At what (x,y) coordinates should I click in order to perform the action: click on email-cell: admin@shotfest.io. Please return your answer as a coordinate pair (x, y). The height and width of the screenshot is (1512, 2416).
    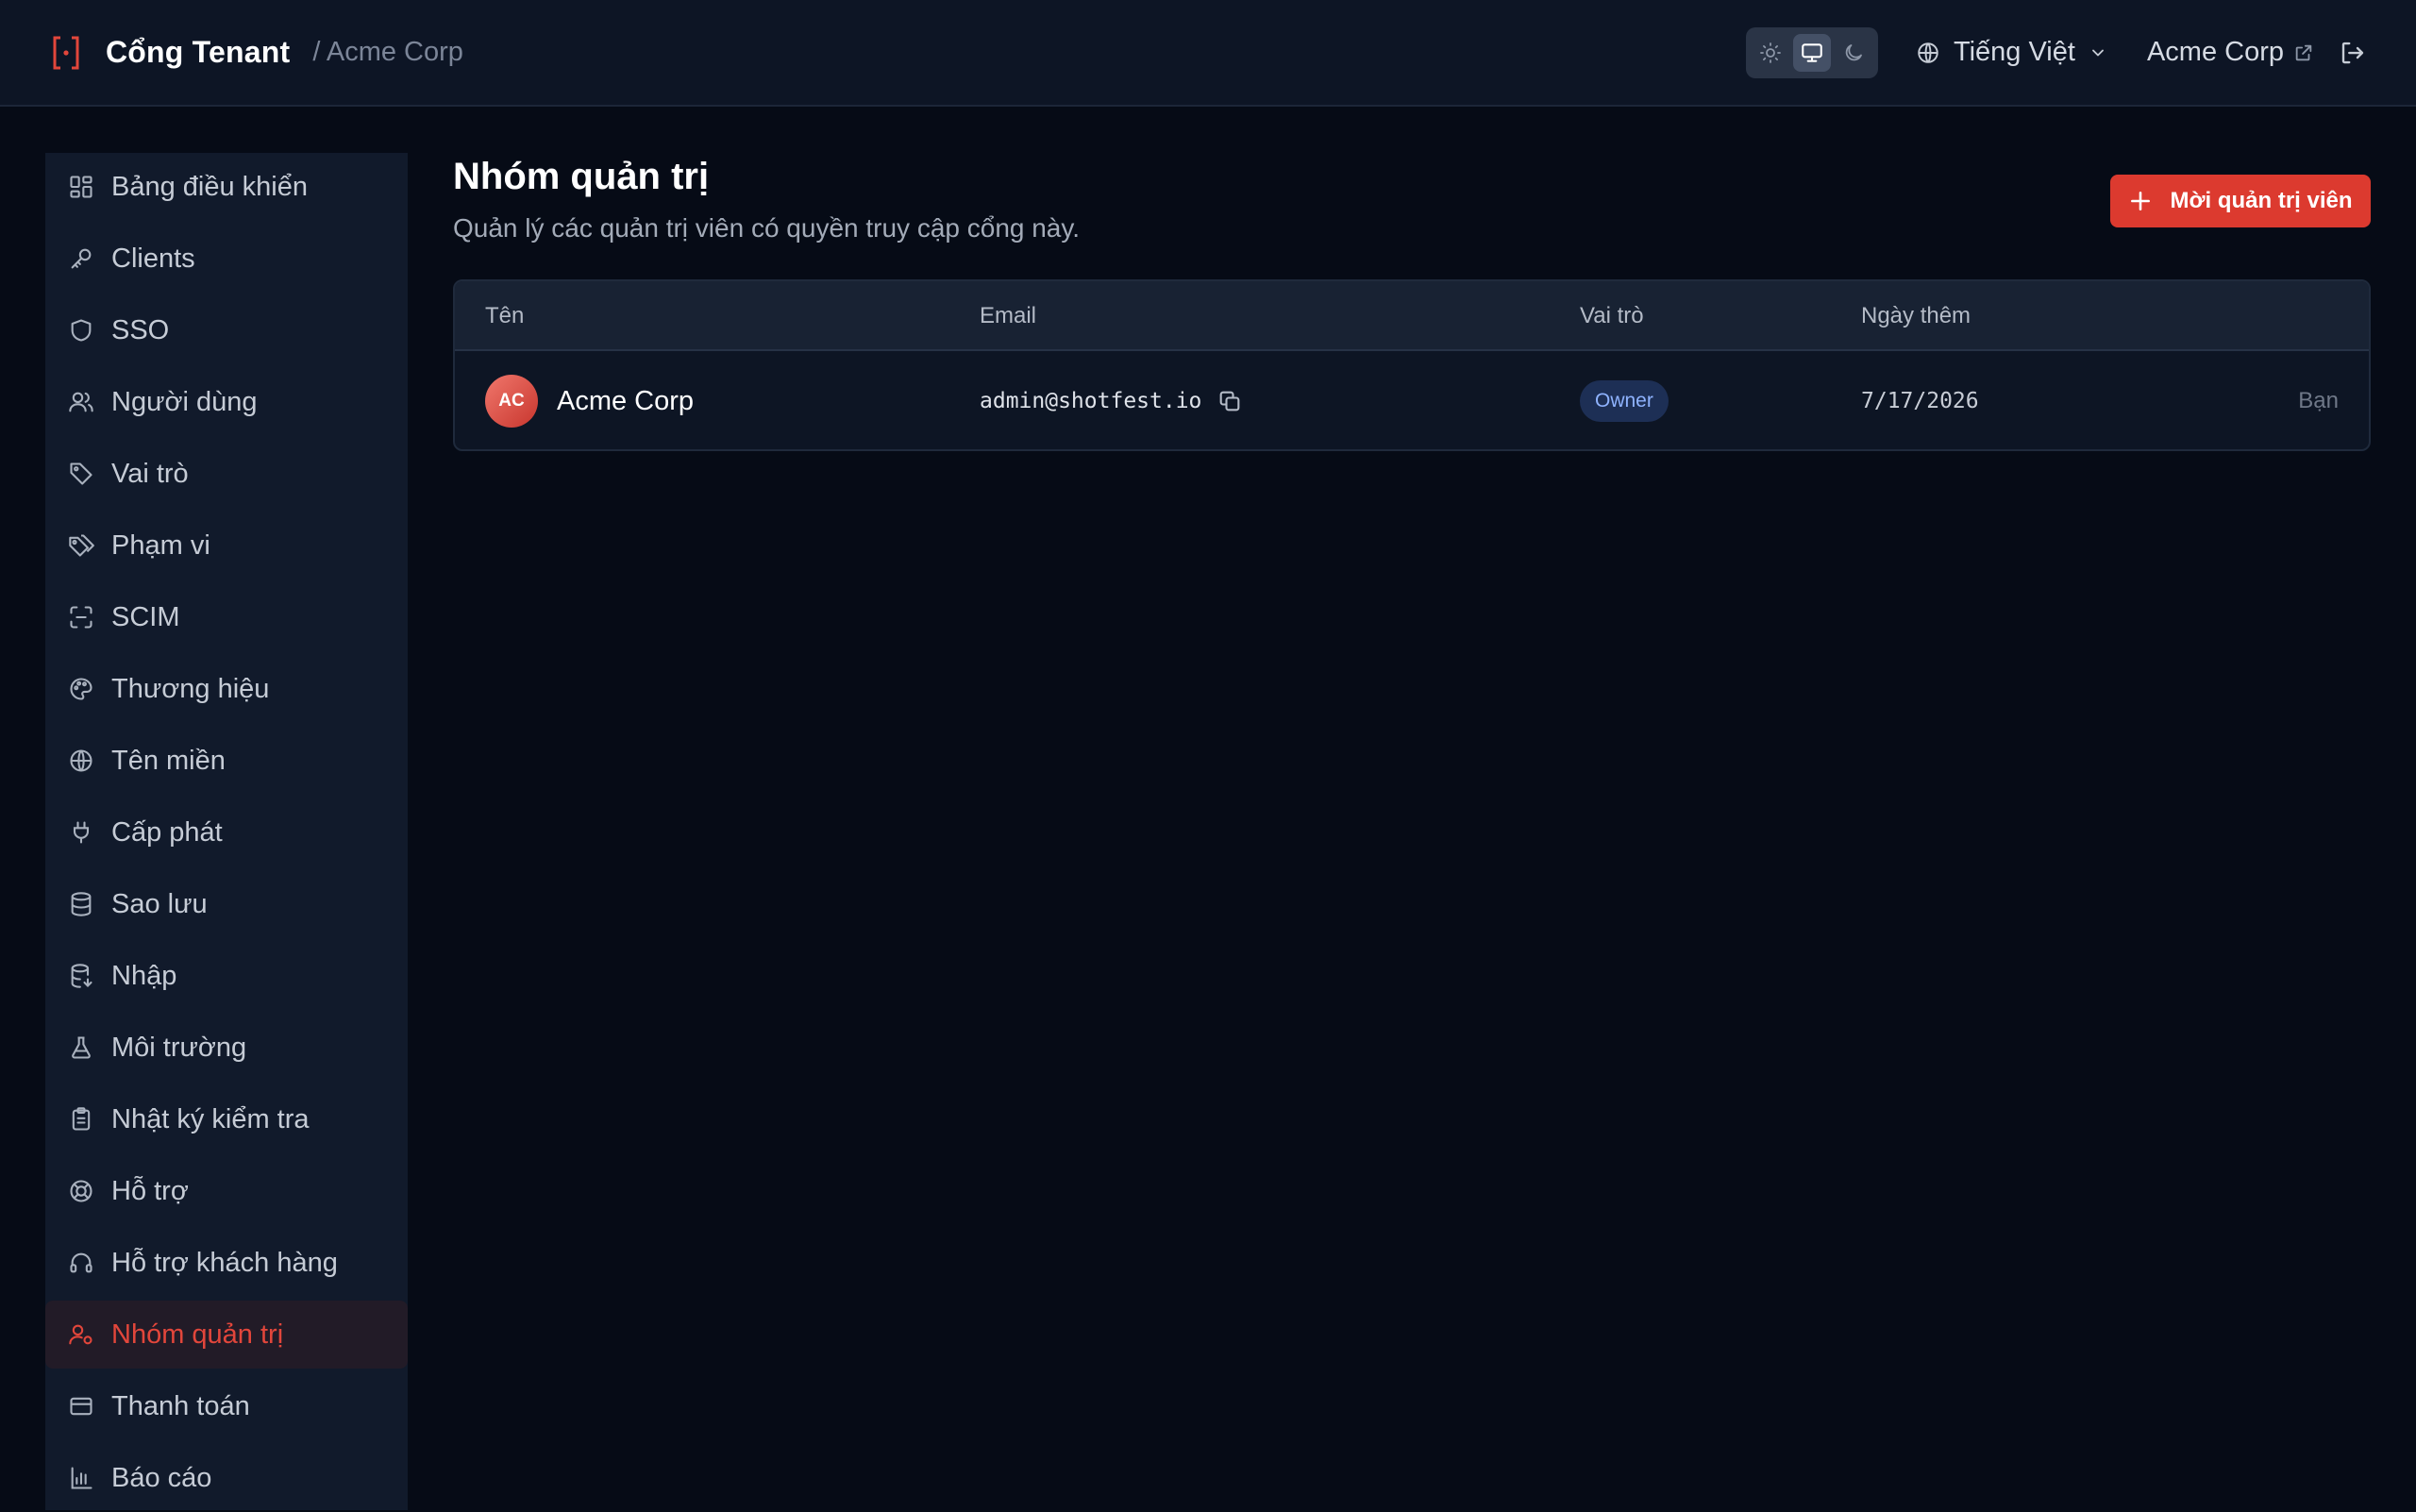
    Looking at the image, I should click on (1112, 400).